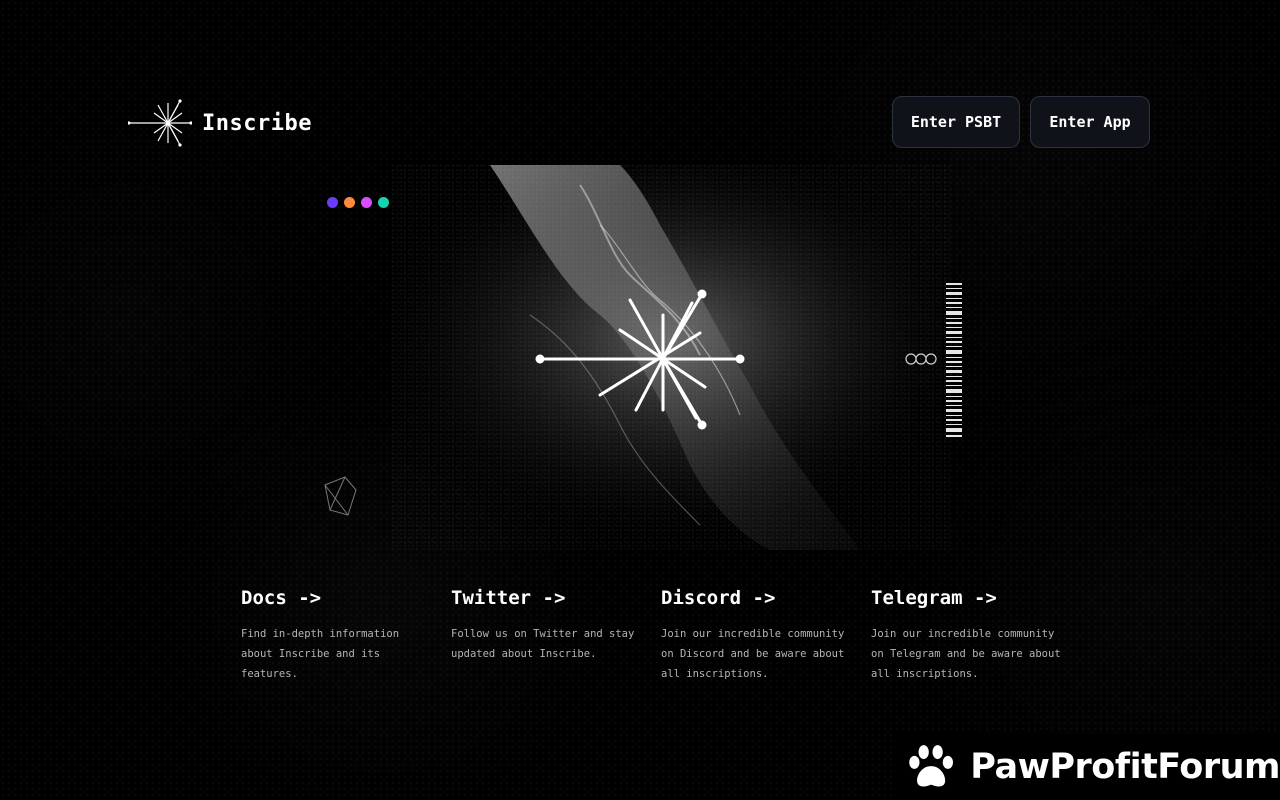 This screenshot has height=800, width=1280. I want to click on docs-link: Docs ->, so click(281, 598).